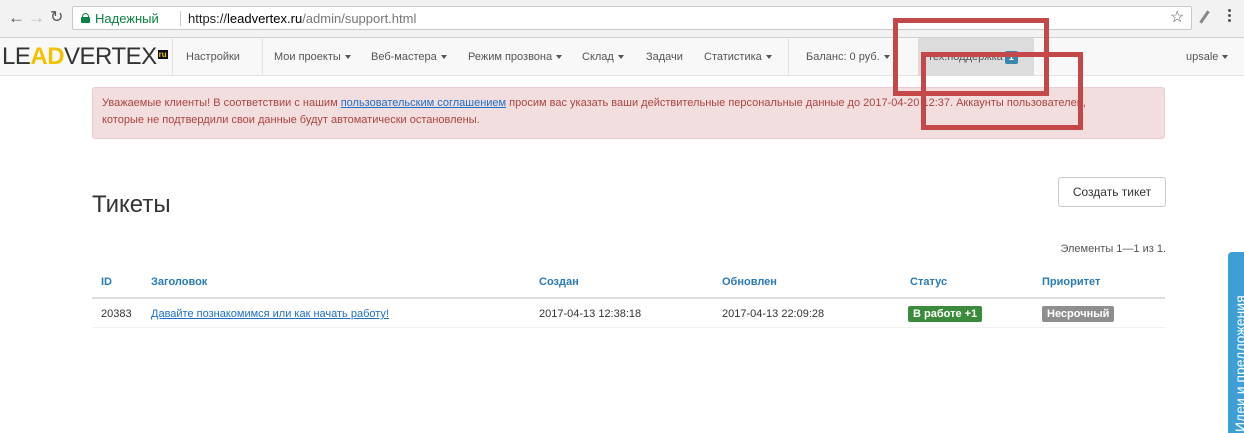 The width and height of the screenshot is (1244, 433). Describe the element at coordinates (116, 314) in the screenshot. I see `ticket-id: 20383` at that location.